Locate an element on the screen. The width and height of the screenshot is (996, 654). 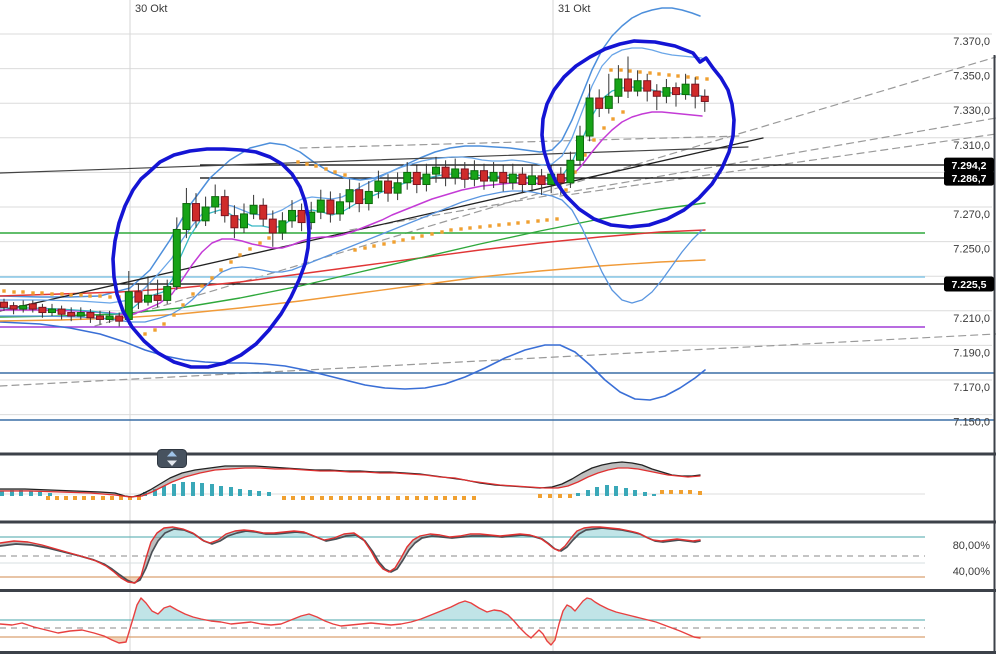
price-label: 7.350,0 is located at coordinates (971, 77).